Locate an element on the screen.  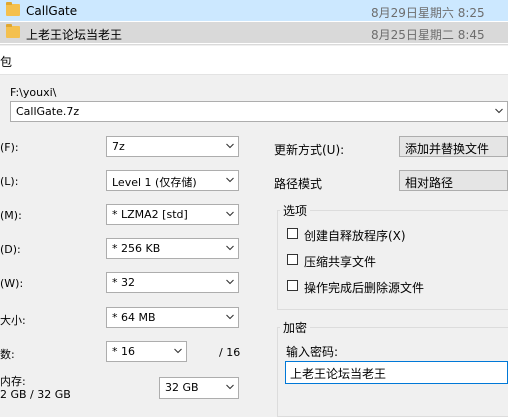
level-label: (L): is located at coordinates (9, 181).